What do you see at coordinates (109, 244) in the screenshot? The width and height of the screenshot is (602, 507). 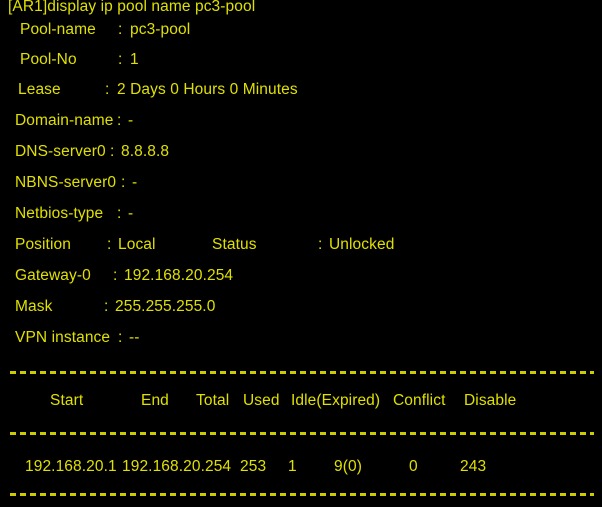 I see `colon-position: :` at bounding box center [109, 244].